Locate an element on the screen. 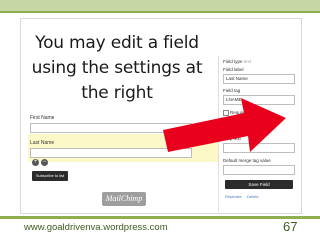 The width and height of the screenshot is (320, 240). plus-icon: + is located at coordinates (35, 162).